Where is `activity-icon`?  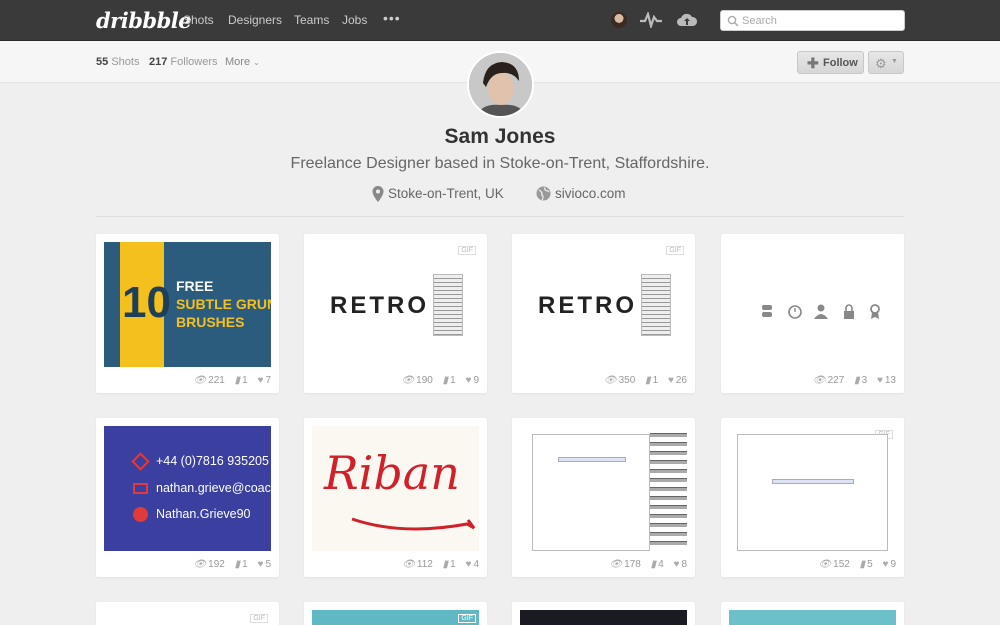
activity-icon is located at coordinates (651, 20).